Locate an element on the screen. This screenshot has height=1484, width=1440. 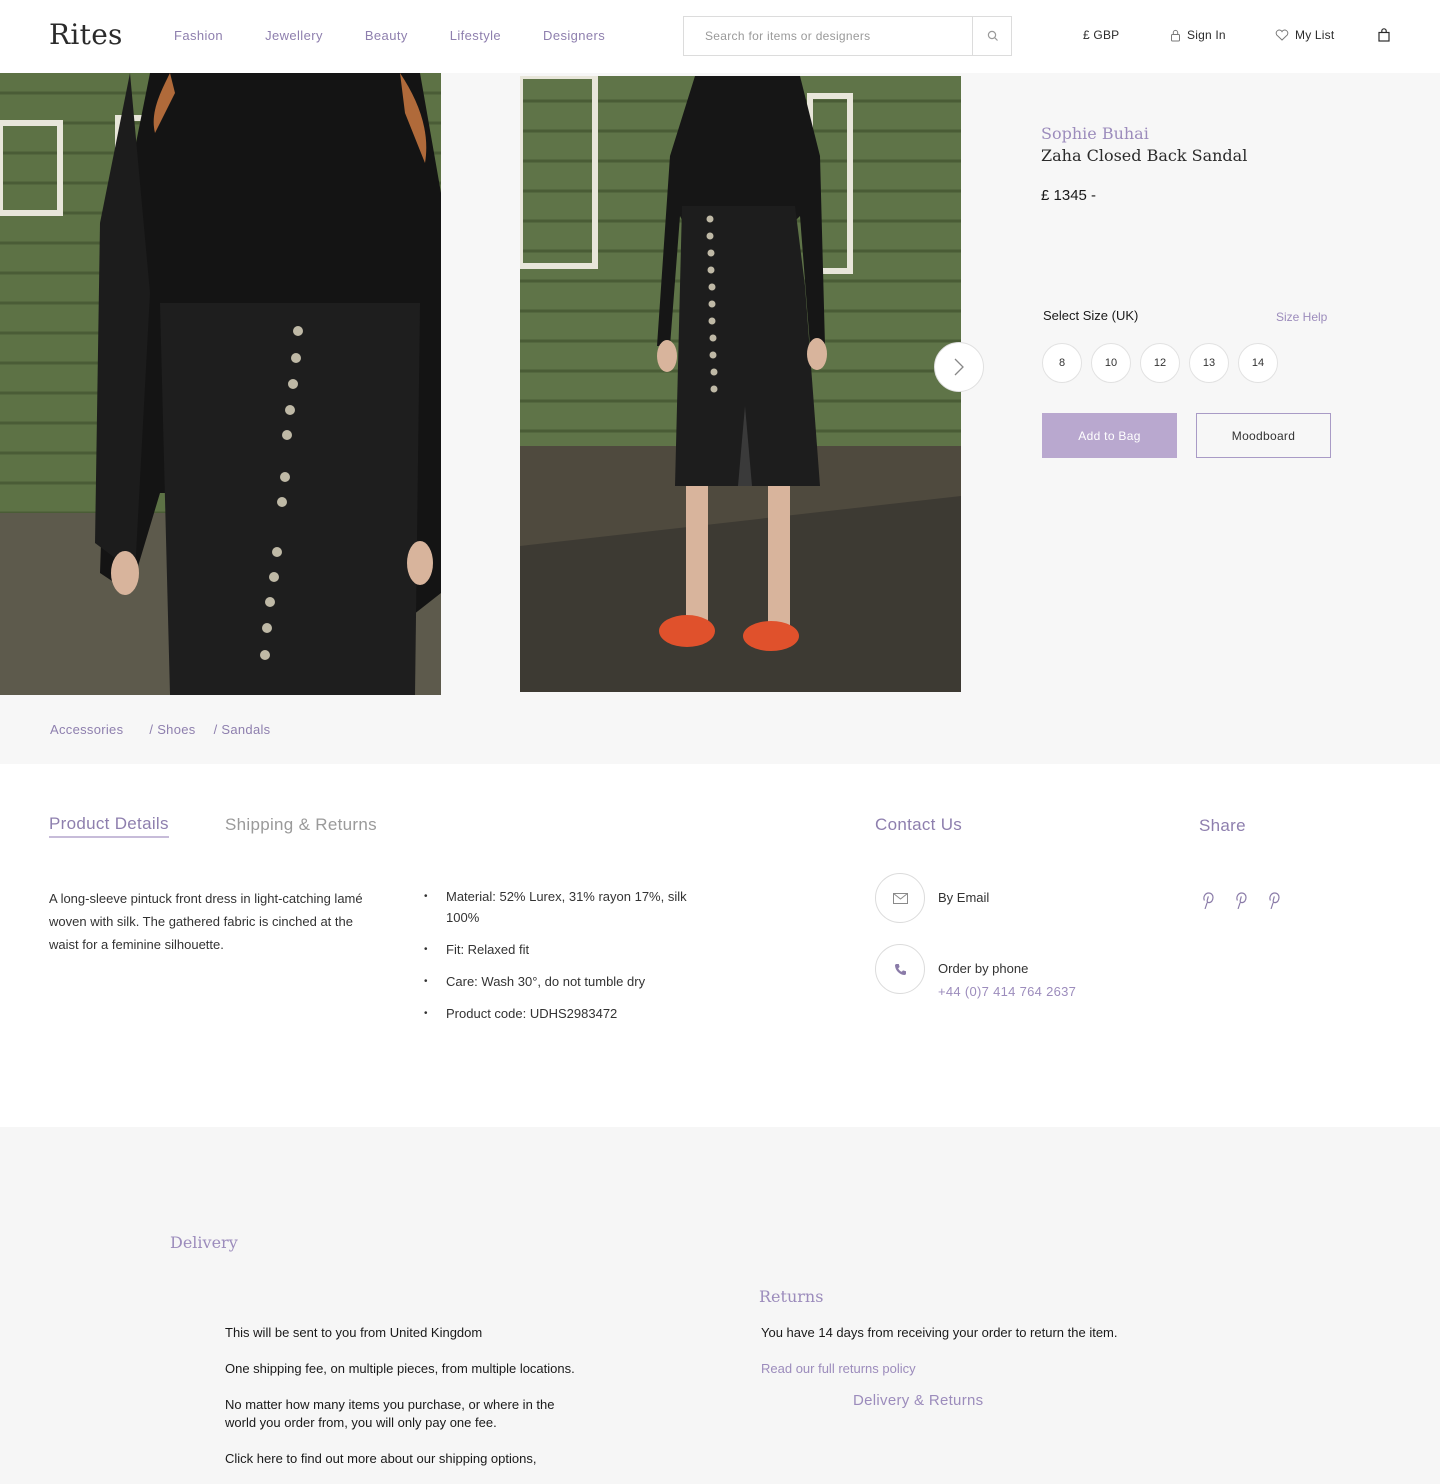
phone-contact-button is located at coordinates (900, 969).